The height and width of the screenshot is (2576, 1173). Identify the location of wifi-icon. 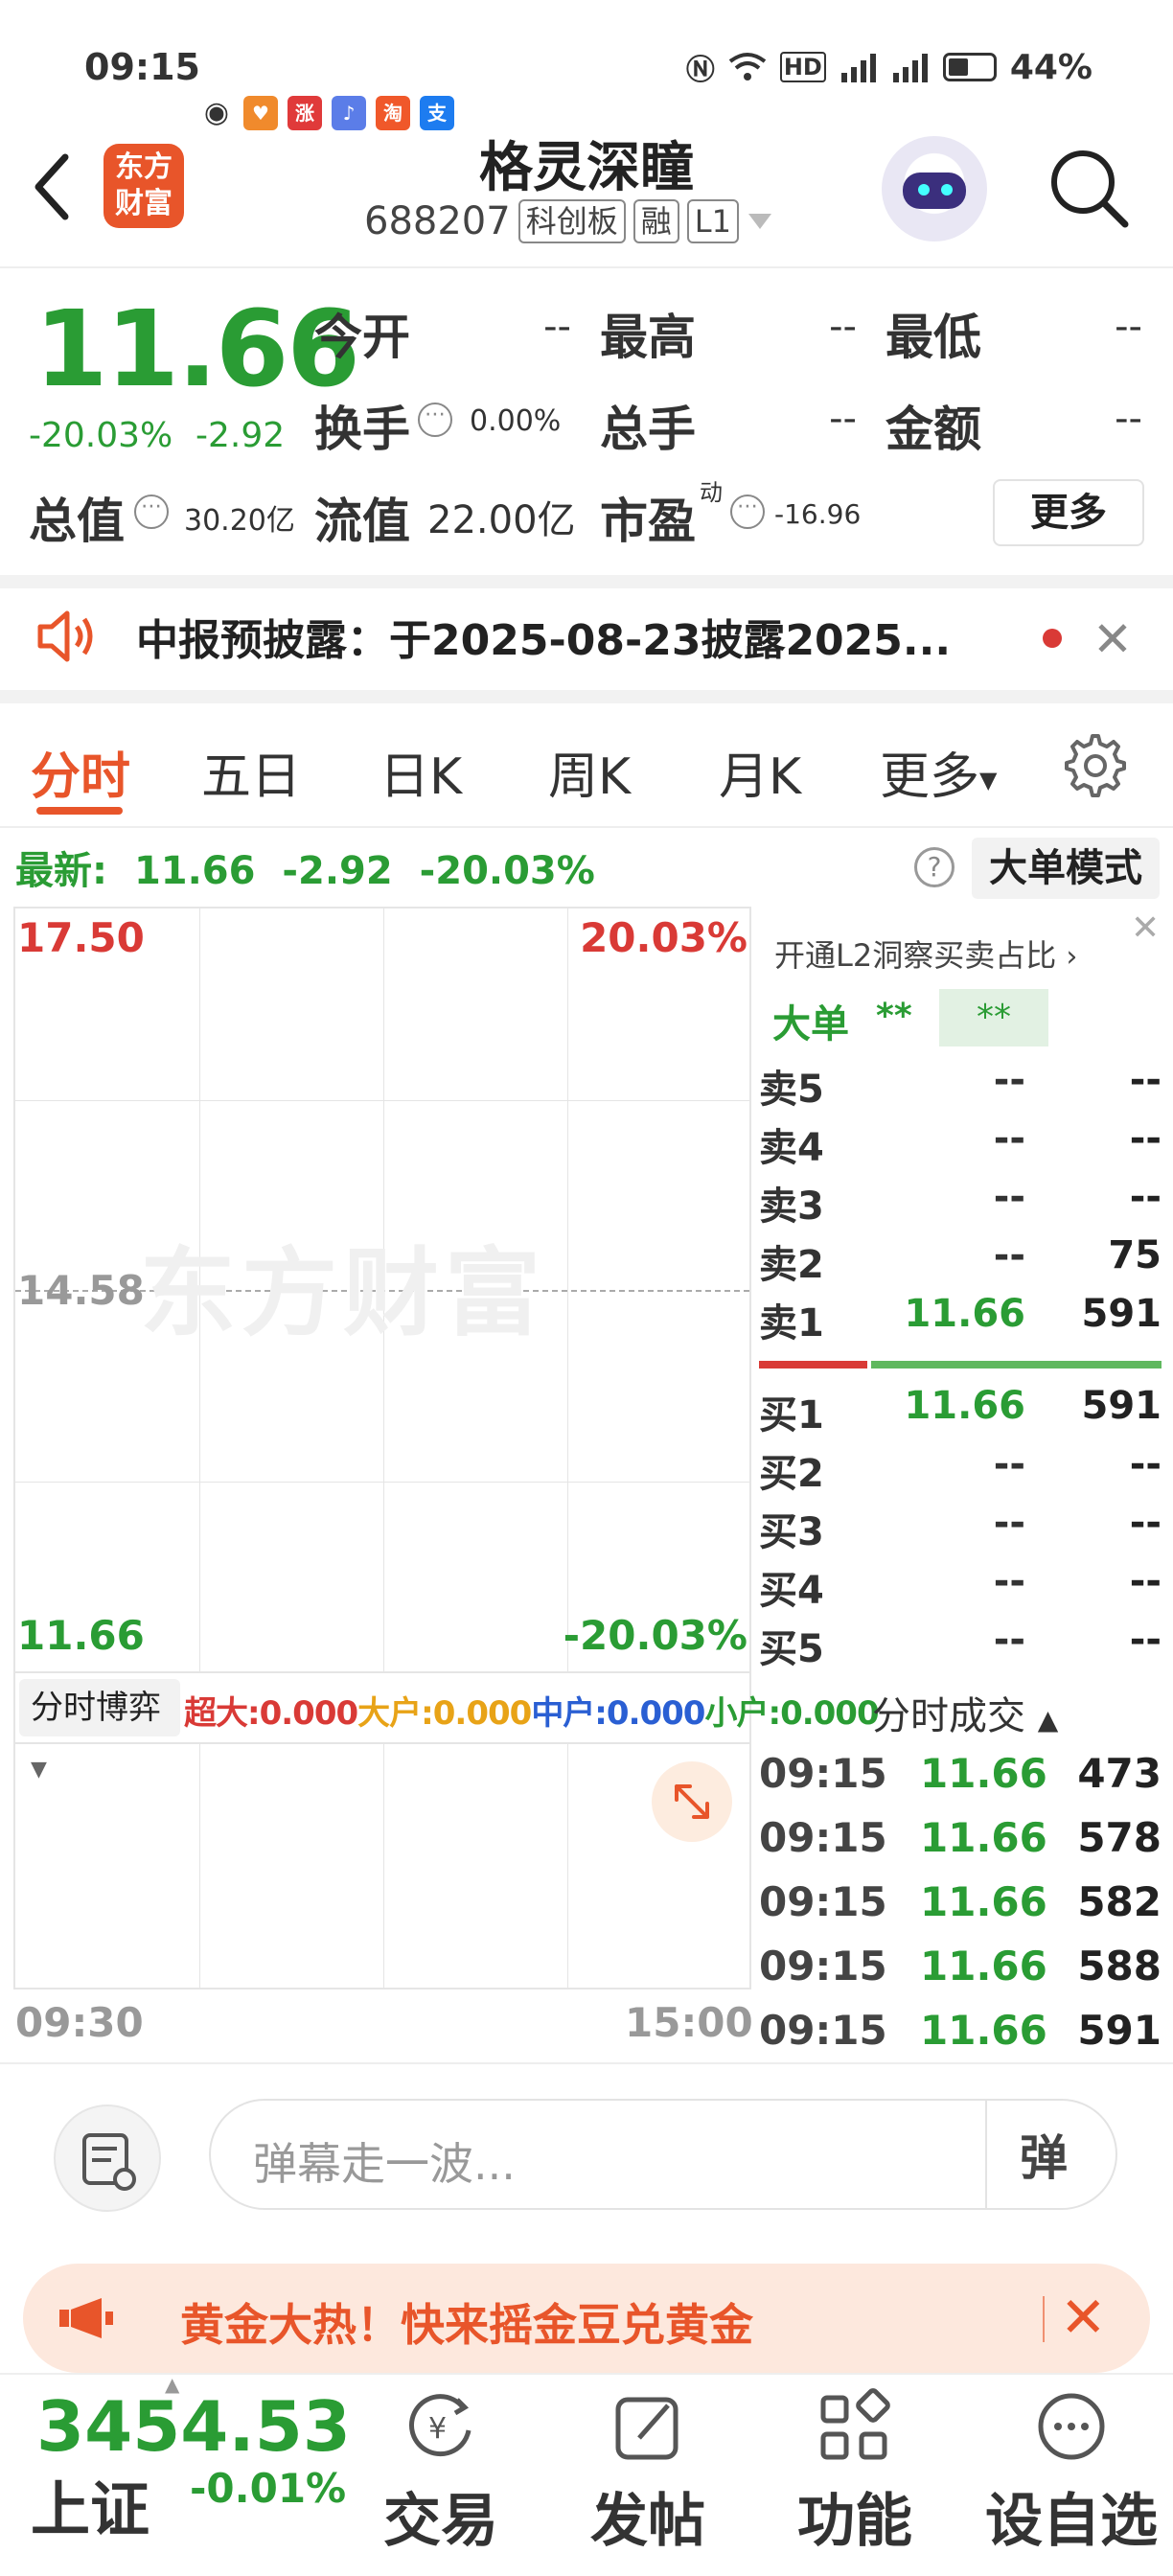
(747, 66).